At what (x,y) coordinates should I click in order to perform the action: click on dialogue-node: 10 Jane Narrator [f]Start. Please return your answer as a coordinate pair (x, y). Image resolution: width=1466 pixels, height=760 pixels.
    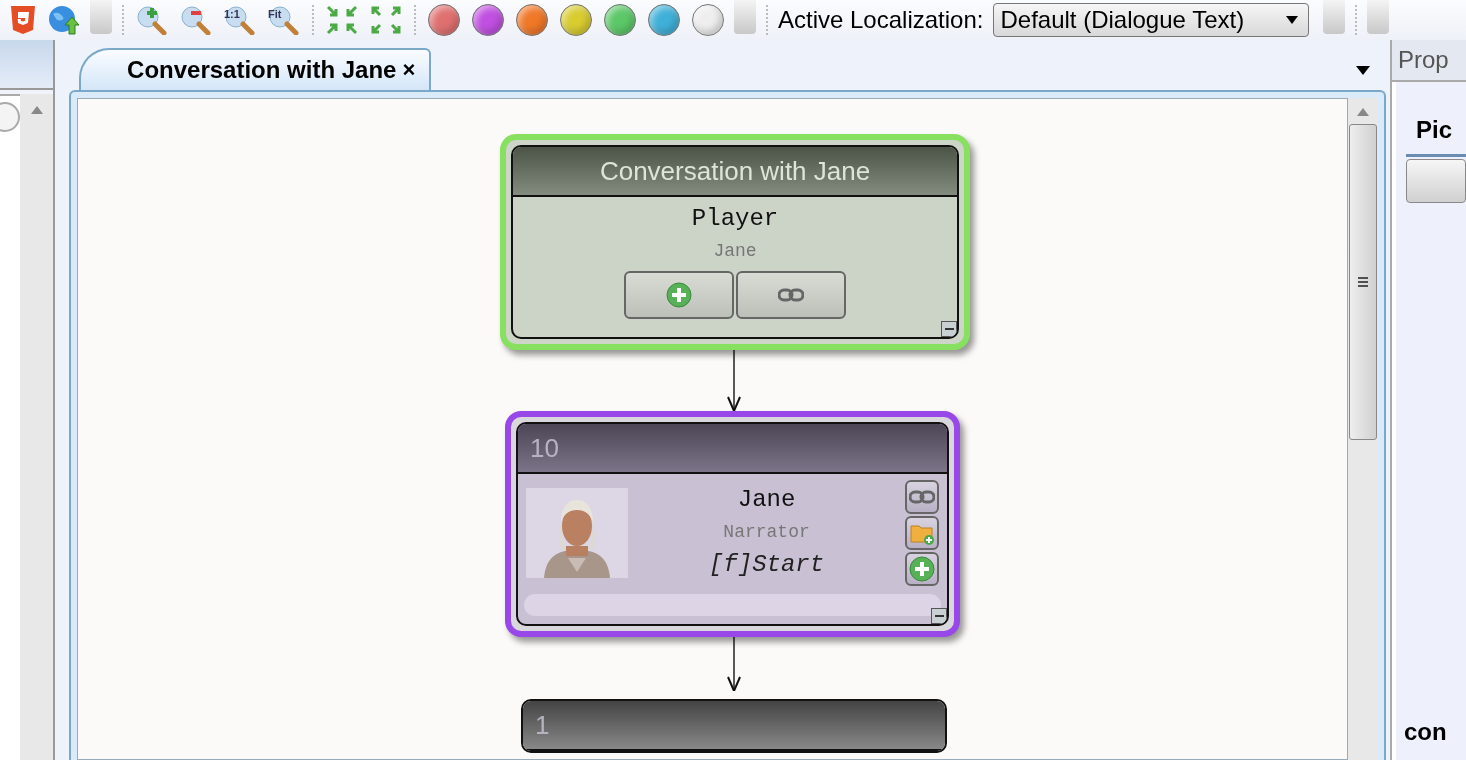
    Looking at the image, I should click on (733, 524).